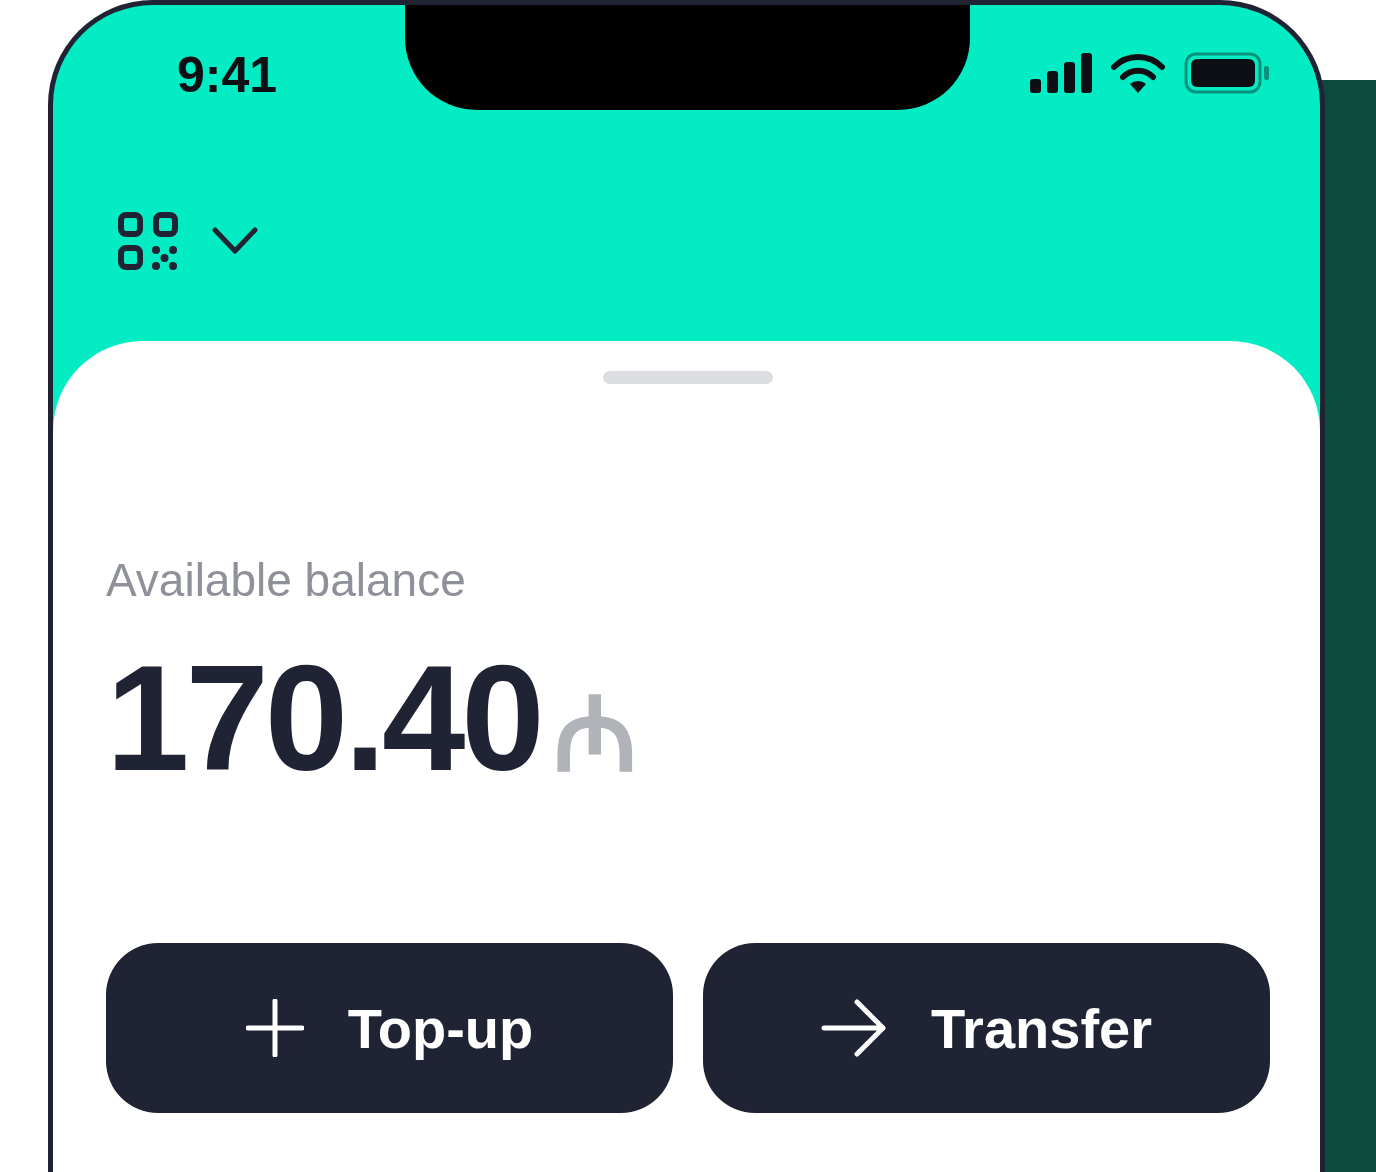  What do you see at coordinates (594, 734) in the screenshot?
I see `currency-symbol: ₼` at bounding box center [594, 734].